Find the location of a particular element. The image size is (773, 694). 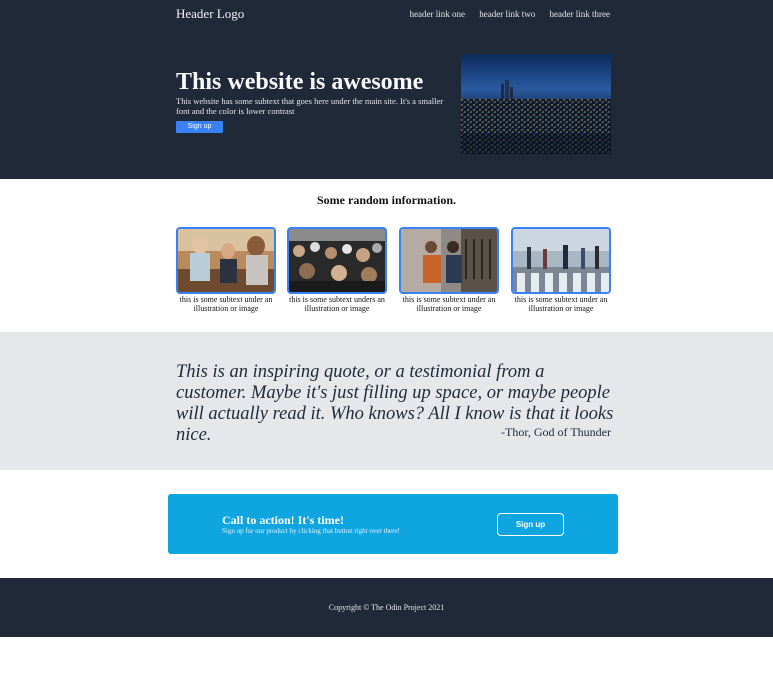

hero-title: This website is awesome is located at coordinates (300, 82).